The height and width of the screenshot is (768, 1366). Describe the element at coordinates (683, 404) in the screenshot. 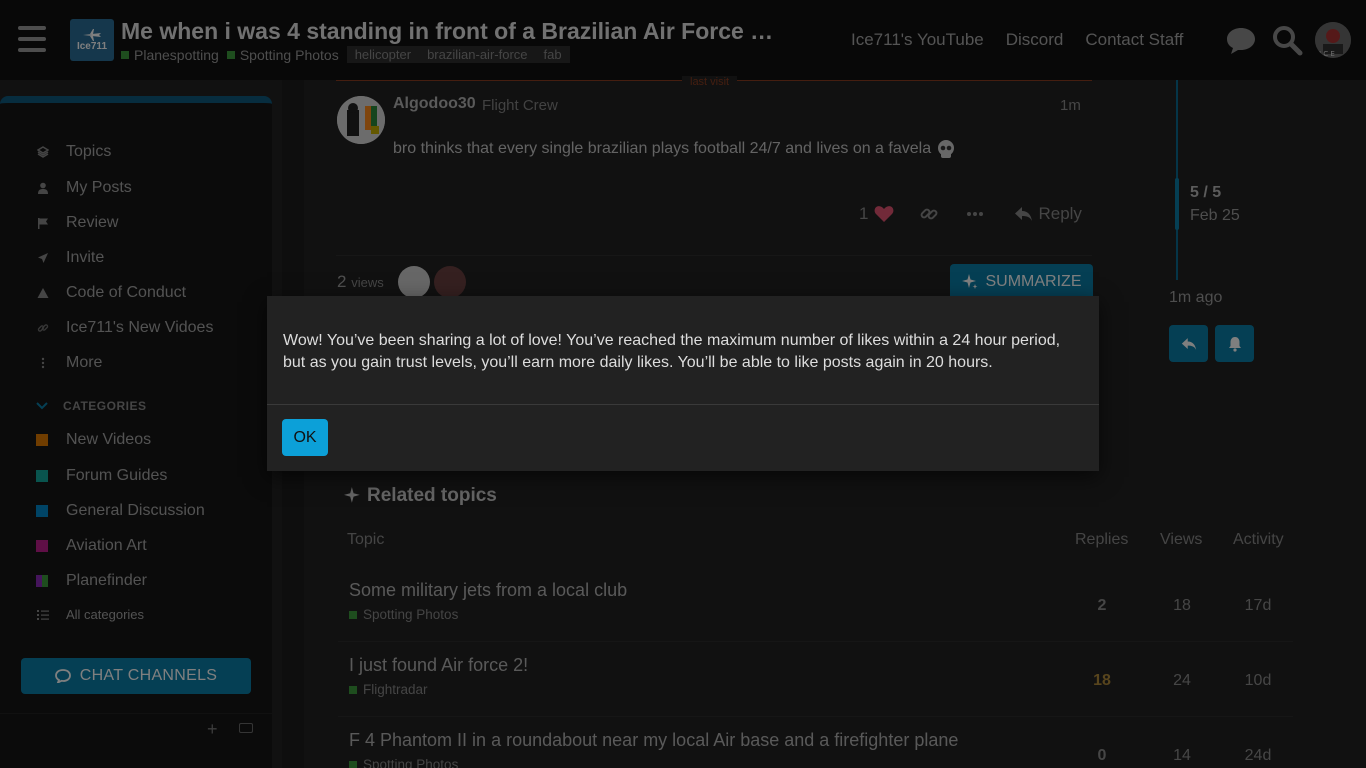

I see `dialog-divider` at that location.